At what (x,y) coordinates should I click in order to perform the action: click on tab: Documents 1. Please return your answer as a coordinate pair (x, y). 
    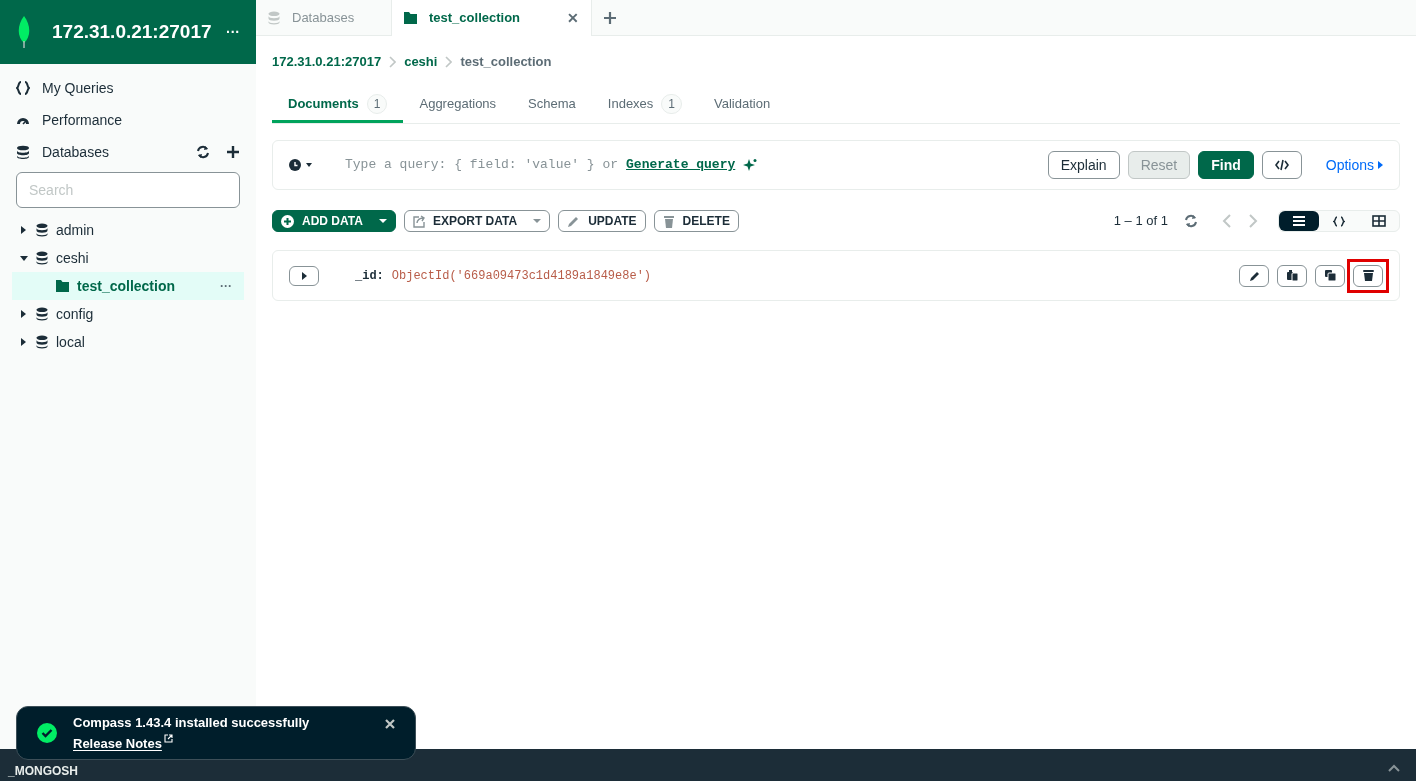
    Looking at the image, I should click on (338, 105).